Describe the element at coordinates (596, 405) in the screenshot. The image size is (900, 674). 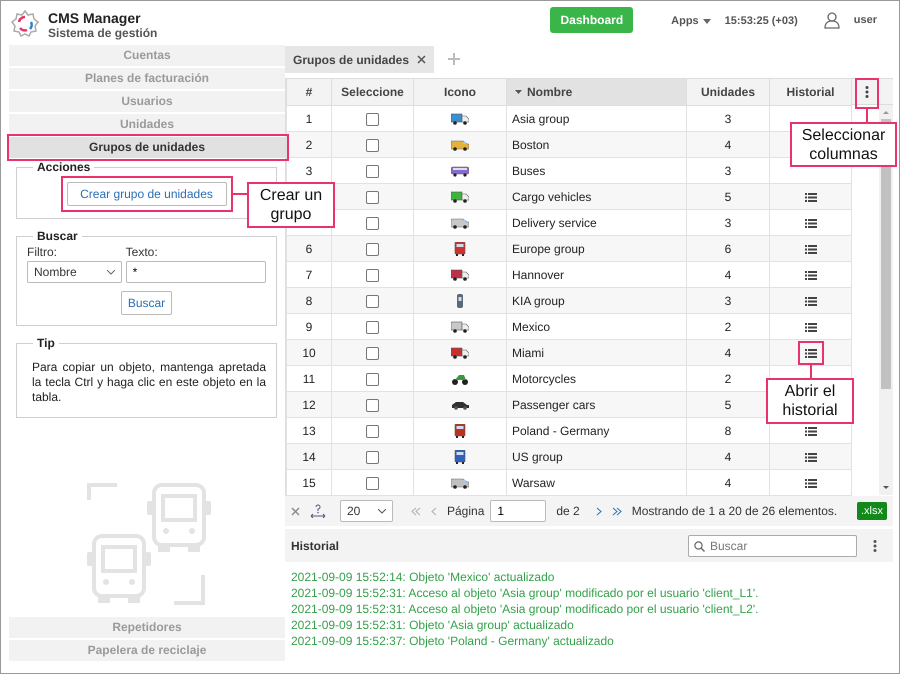
I see `name-cell: Passenger cars` at that location.